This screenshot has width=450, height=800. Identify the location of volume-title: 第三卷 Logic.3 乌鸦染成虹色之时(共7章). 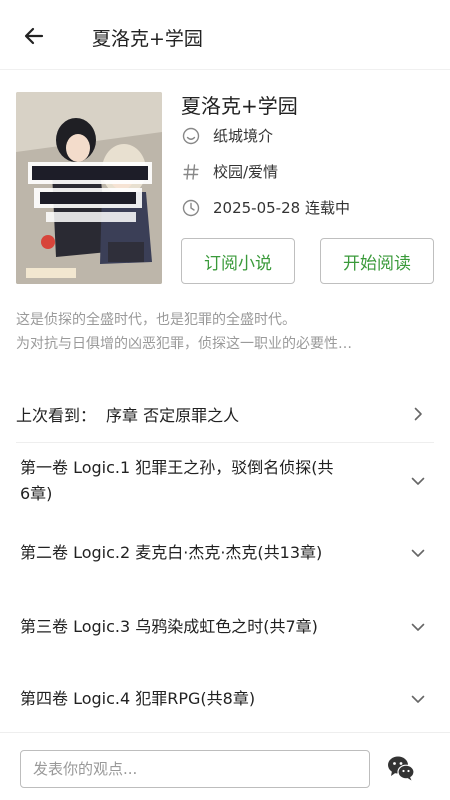
(169, 626).